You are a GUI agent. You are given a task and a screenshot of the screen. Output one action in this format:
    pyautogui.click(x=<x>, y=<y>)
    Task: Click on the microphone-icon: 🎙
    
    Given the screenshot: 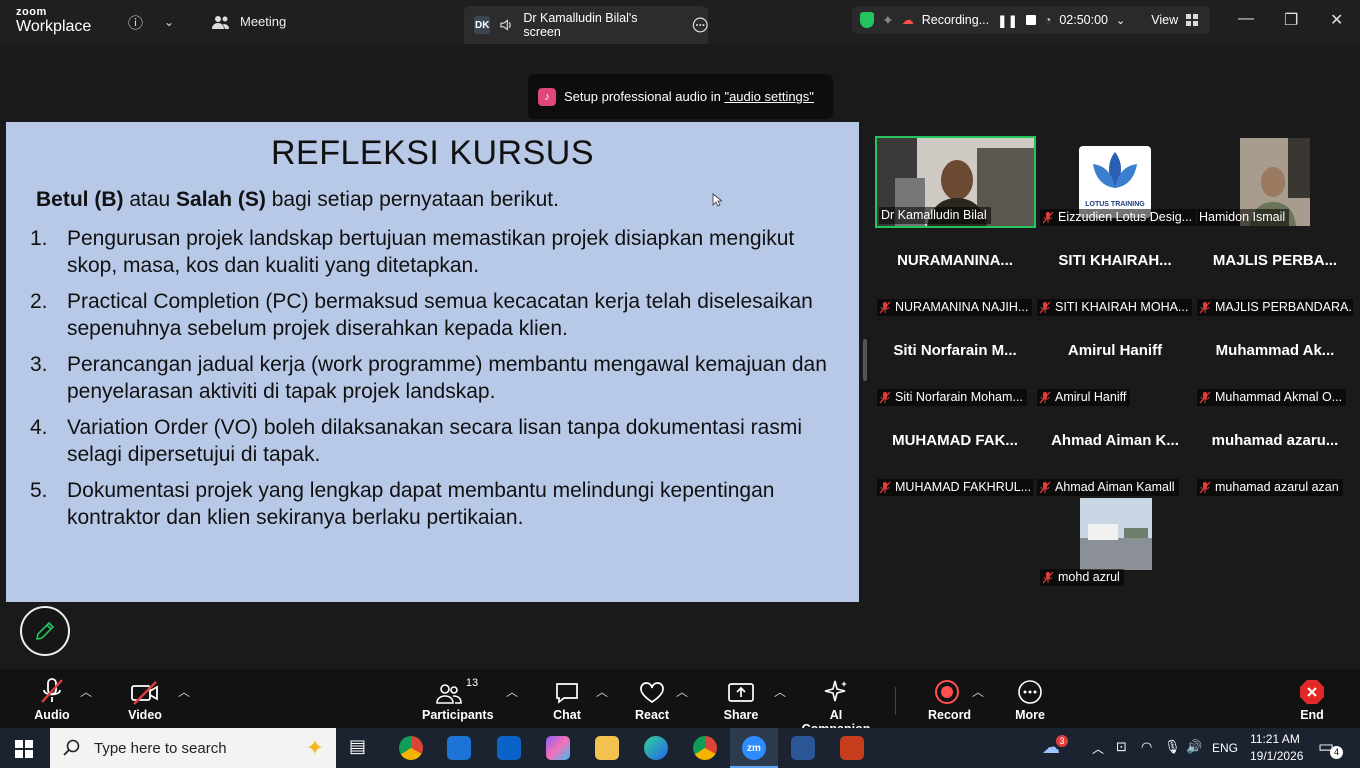 What is the action you would take?
    pyautogui.click(x=1172, y=747)
    